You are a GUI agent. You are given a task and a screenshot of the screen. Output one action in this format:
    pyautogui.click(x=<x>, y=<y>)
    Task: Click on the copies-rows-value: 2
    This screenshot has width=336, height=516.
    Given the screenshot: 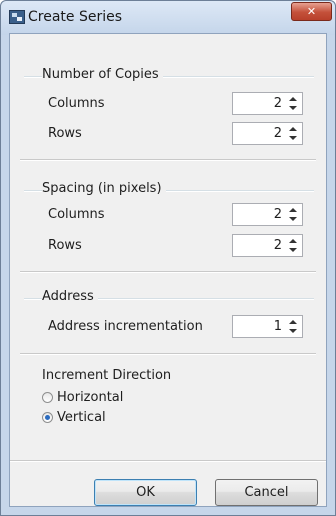 What is the action you would take?
    pyautogui.click(x=278, y=133)
    